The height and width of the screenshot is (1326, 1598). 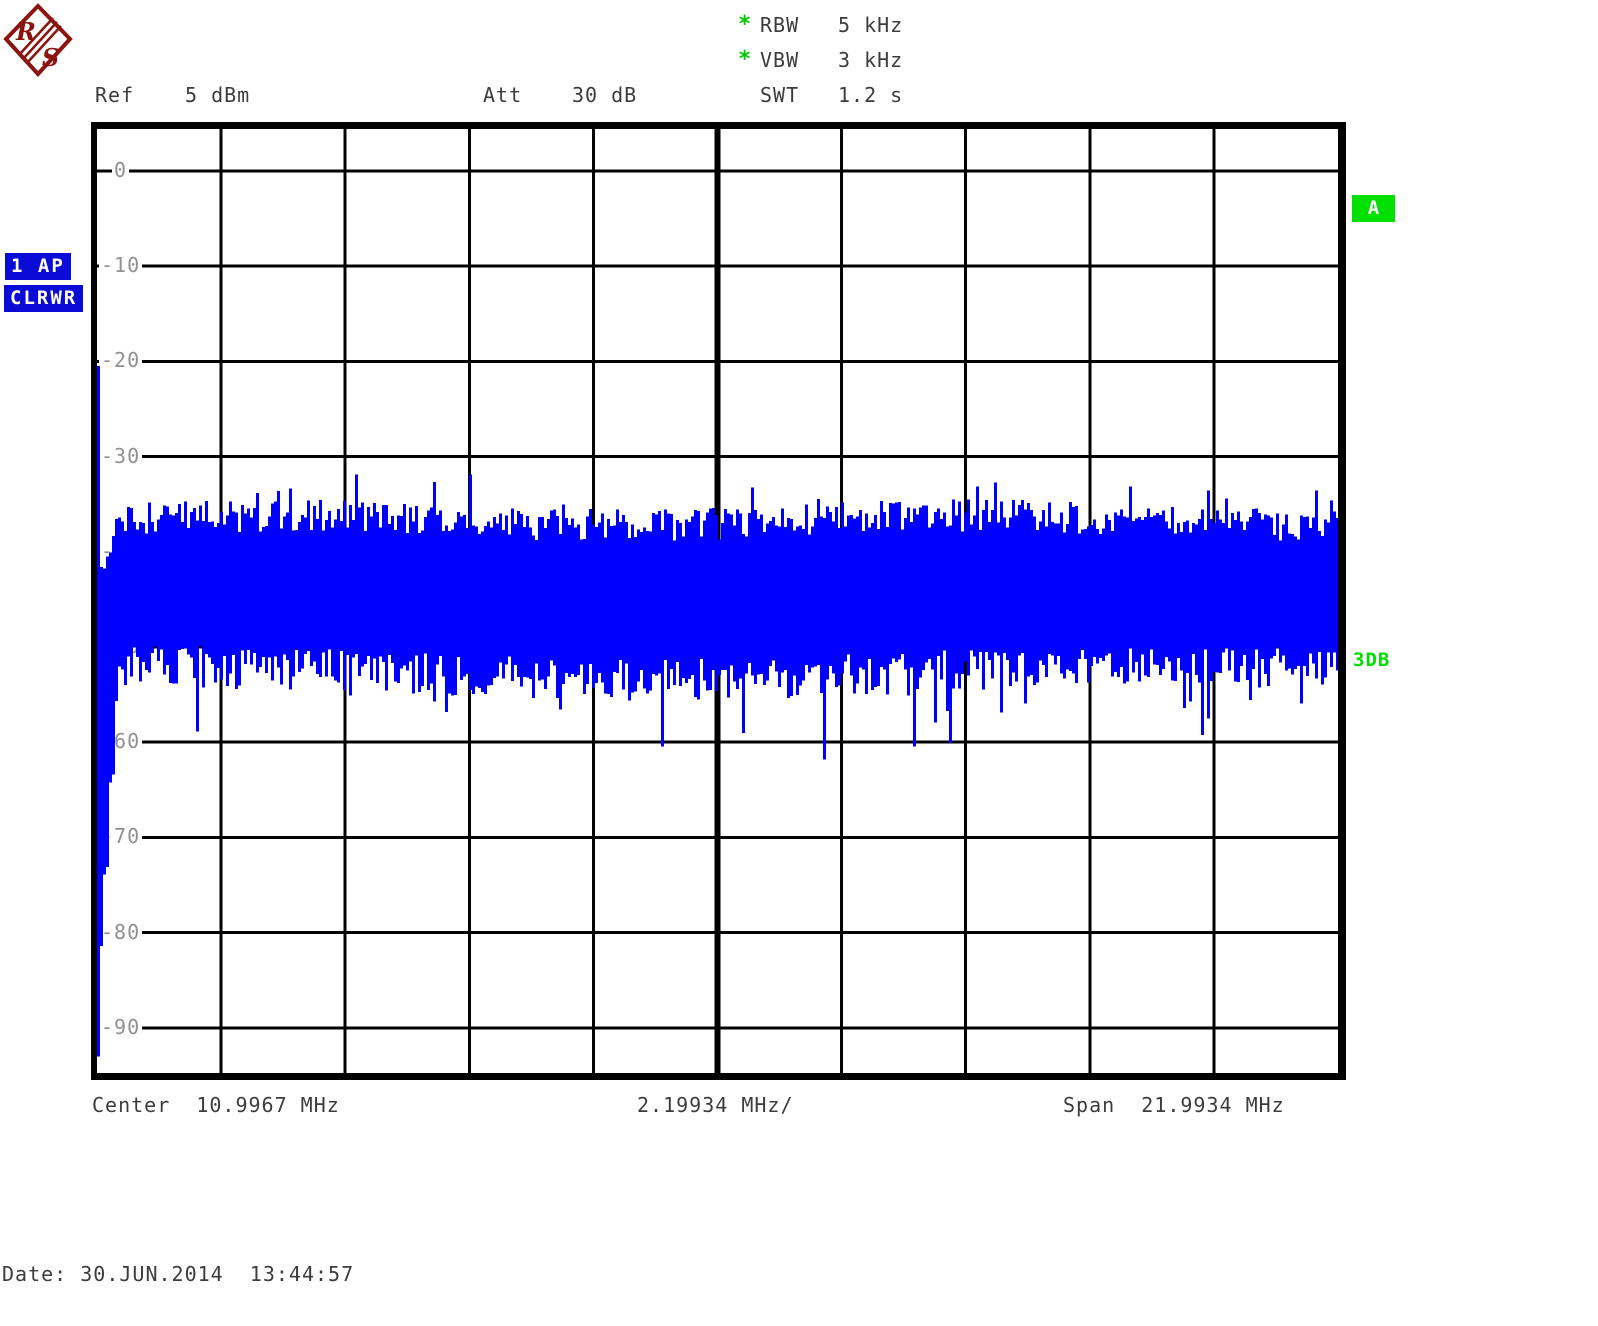 What do you see at coordinates (605, 95) in the screenshot?
I see `attenuation-value: 30 dB` at bounding box center [605, 95].